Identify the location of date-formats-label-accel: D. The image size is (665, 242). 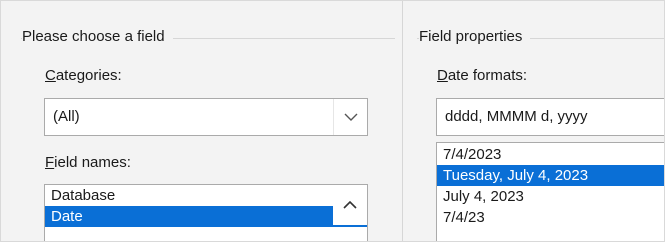
(442, 75).